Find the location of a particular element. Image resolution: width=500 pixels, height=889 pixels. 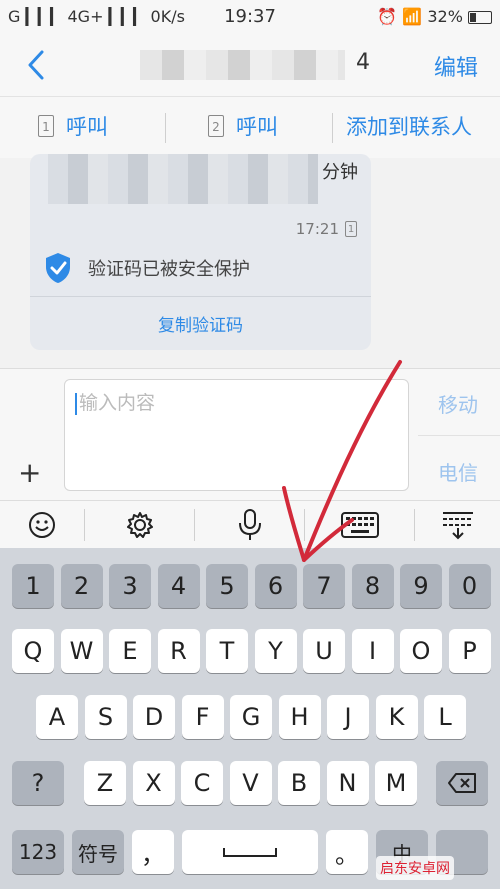

conversation-header: 4 编辑 is located at coordinates (250, 65).